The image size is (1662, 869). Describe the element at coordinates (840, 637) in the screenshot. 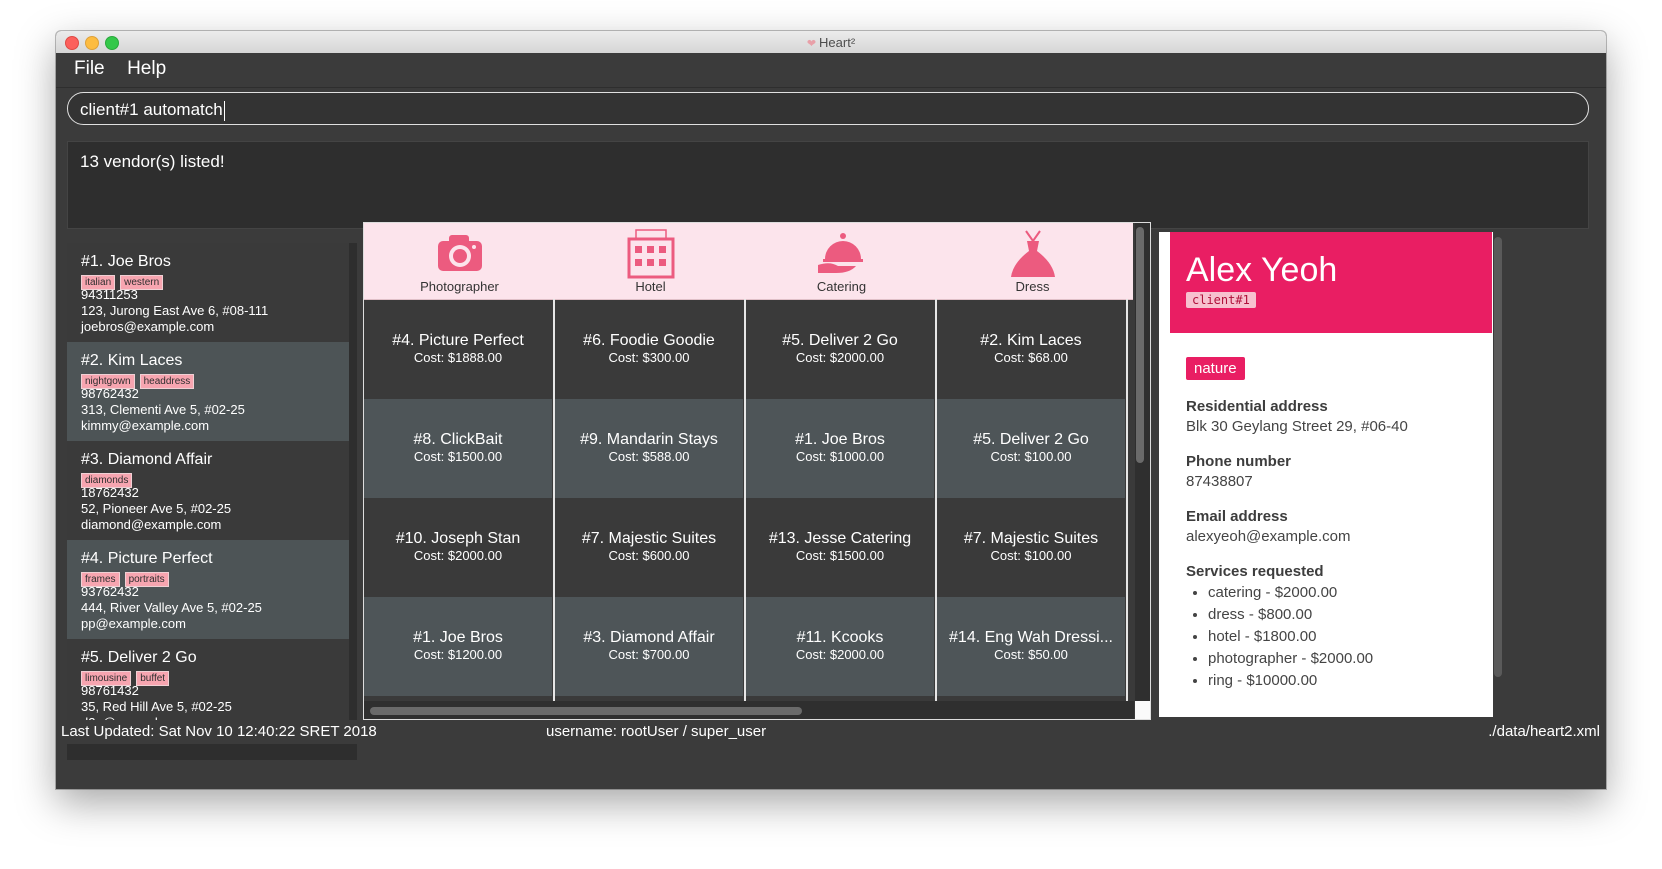

I see `cell-vendor-name: #11. Kcooks` at that location.